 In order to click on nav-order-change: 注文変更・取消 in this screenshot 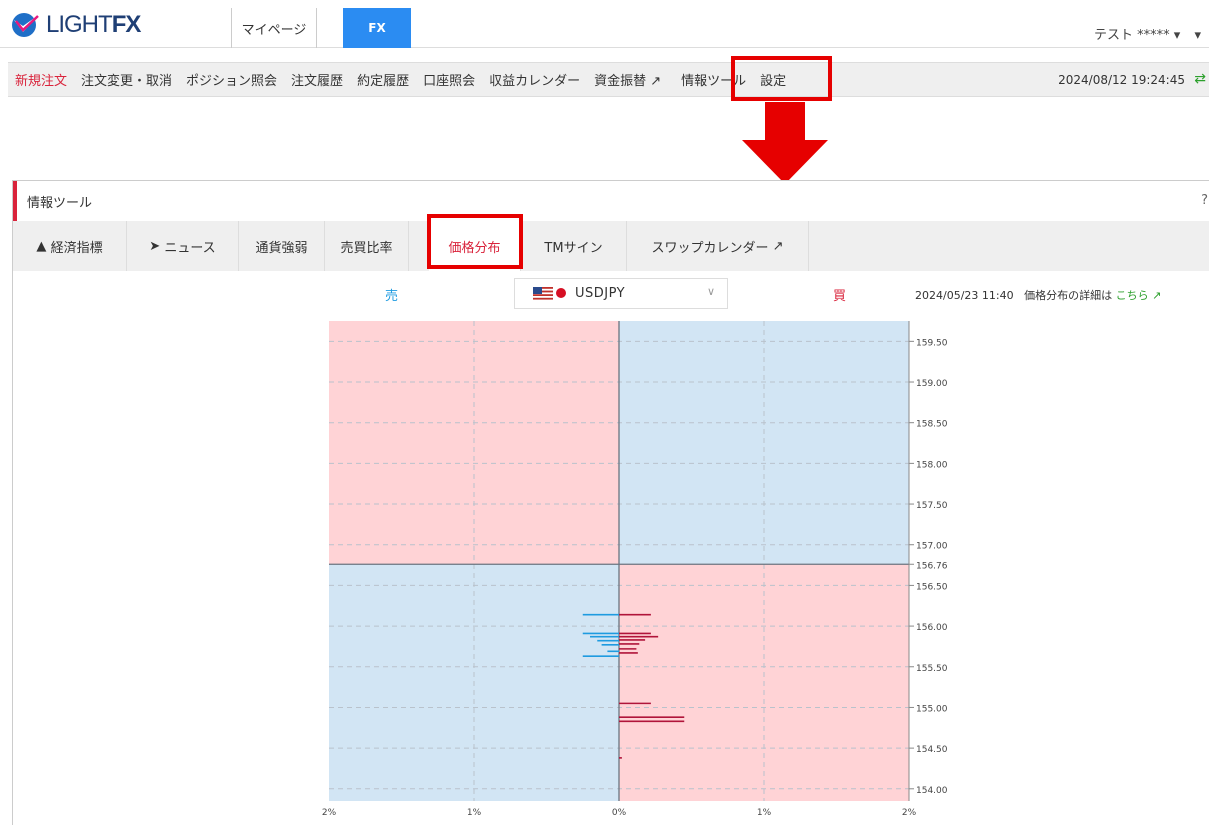, I will do `click(126, 79)`.